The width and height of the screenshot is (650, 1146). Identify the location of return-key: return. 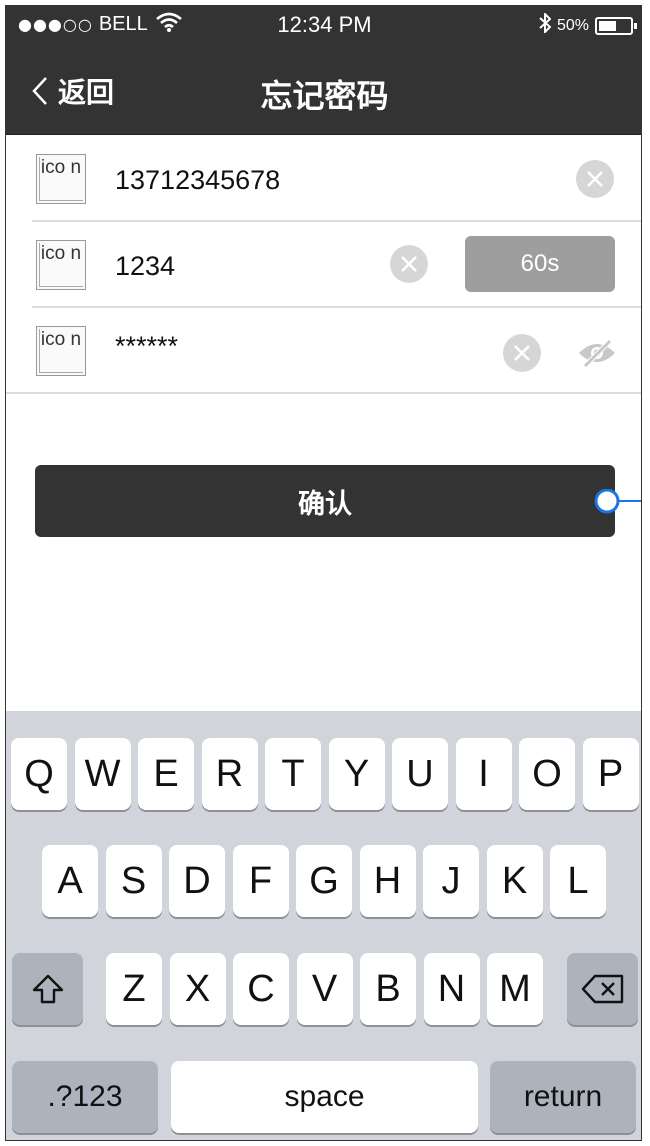
(563, 1097).